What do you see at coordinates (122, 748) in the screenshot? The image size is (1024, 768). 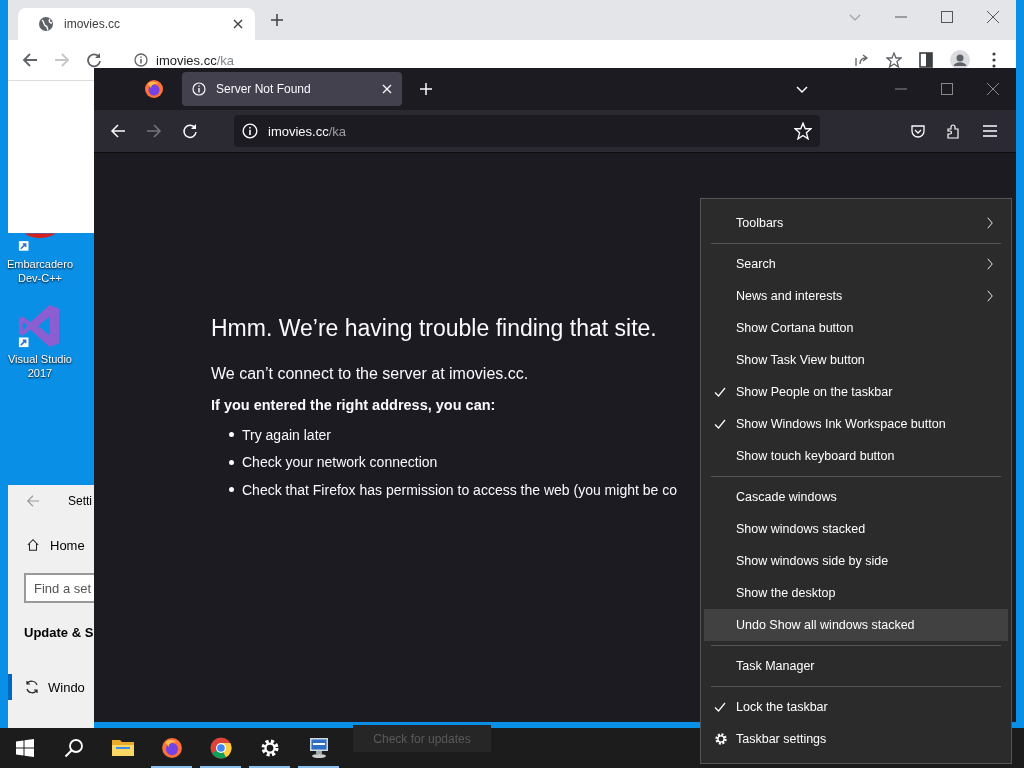 I see `folder-icon` at bounding box center [122, 748].